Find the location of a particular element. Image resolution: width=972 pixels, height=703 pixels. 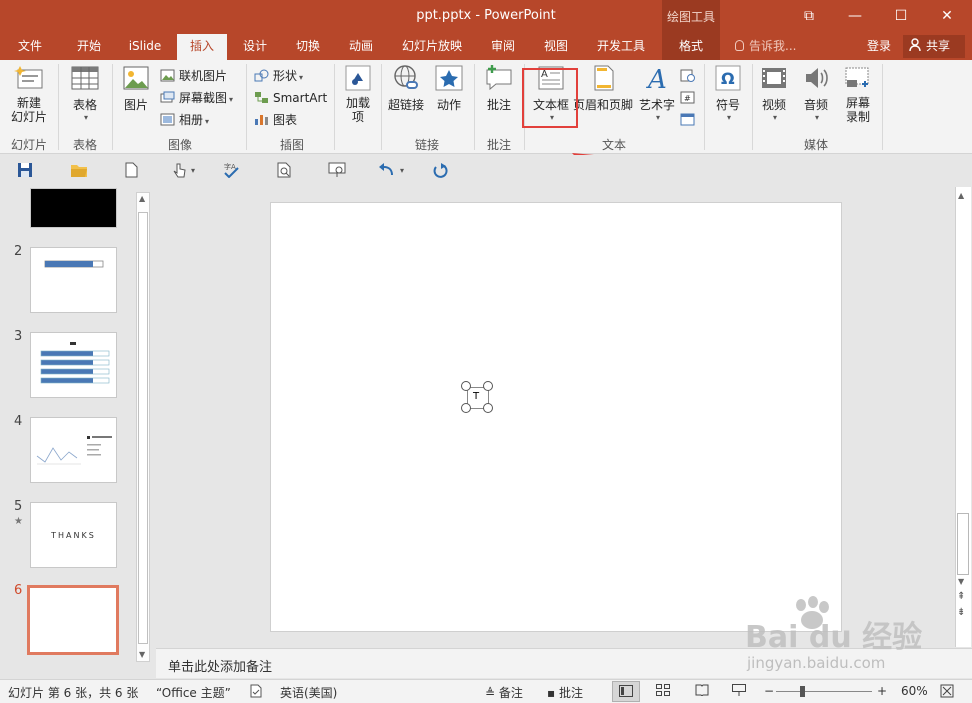

hyperlink-button: 超链接 is located at coordinates (406, 88).